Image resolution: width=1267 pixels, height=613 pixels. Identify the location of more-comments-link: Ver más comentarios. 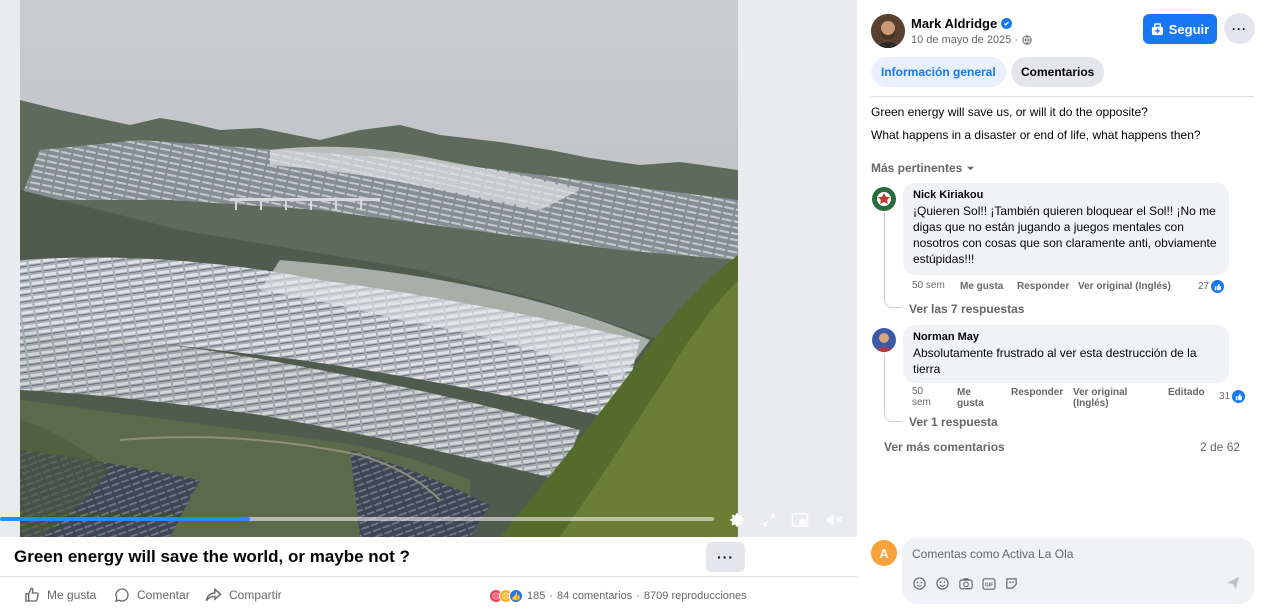
(944, 447).